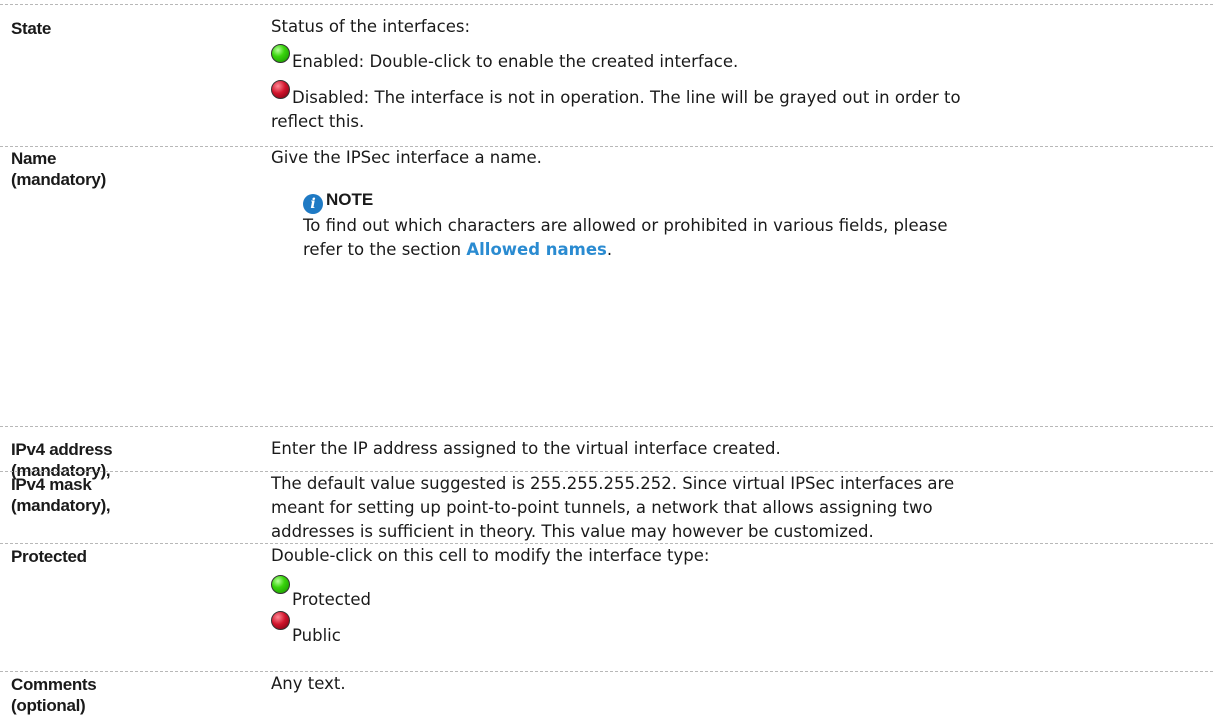  What do you see at coordinates (606, 696) in the screenshot?
I see `row-comments: Comments (optional) Any text.` at bounding box center [606, 696].